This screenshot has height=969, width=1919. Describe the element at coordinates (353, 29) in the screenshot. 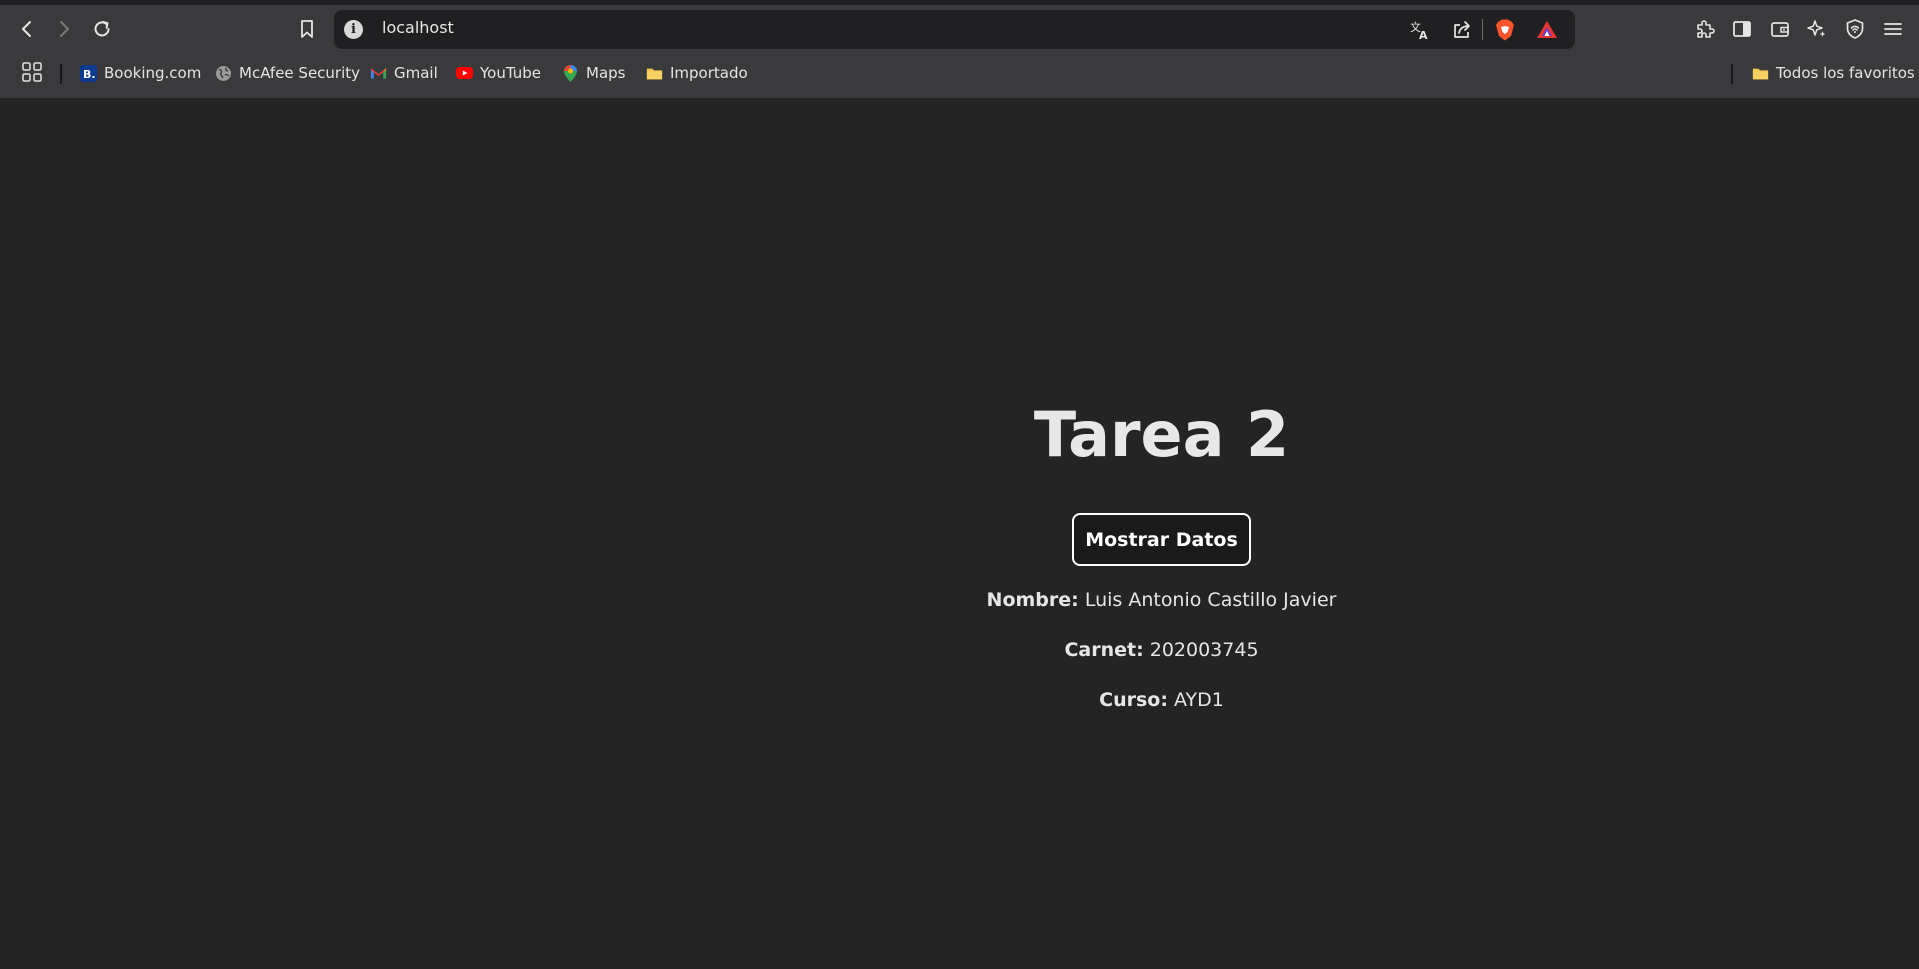

I see `site-info-icon: i` at that location.